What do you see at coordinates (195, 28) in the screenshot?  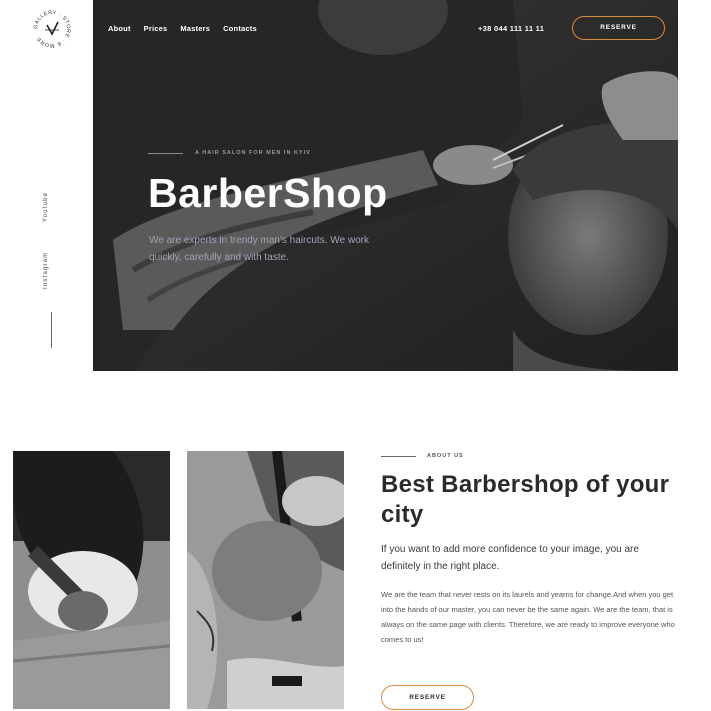 I see `nav-masters: Masters` at bounding box center [195, 28].